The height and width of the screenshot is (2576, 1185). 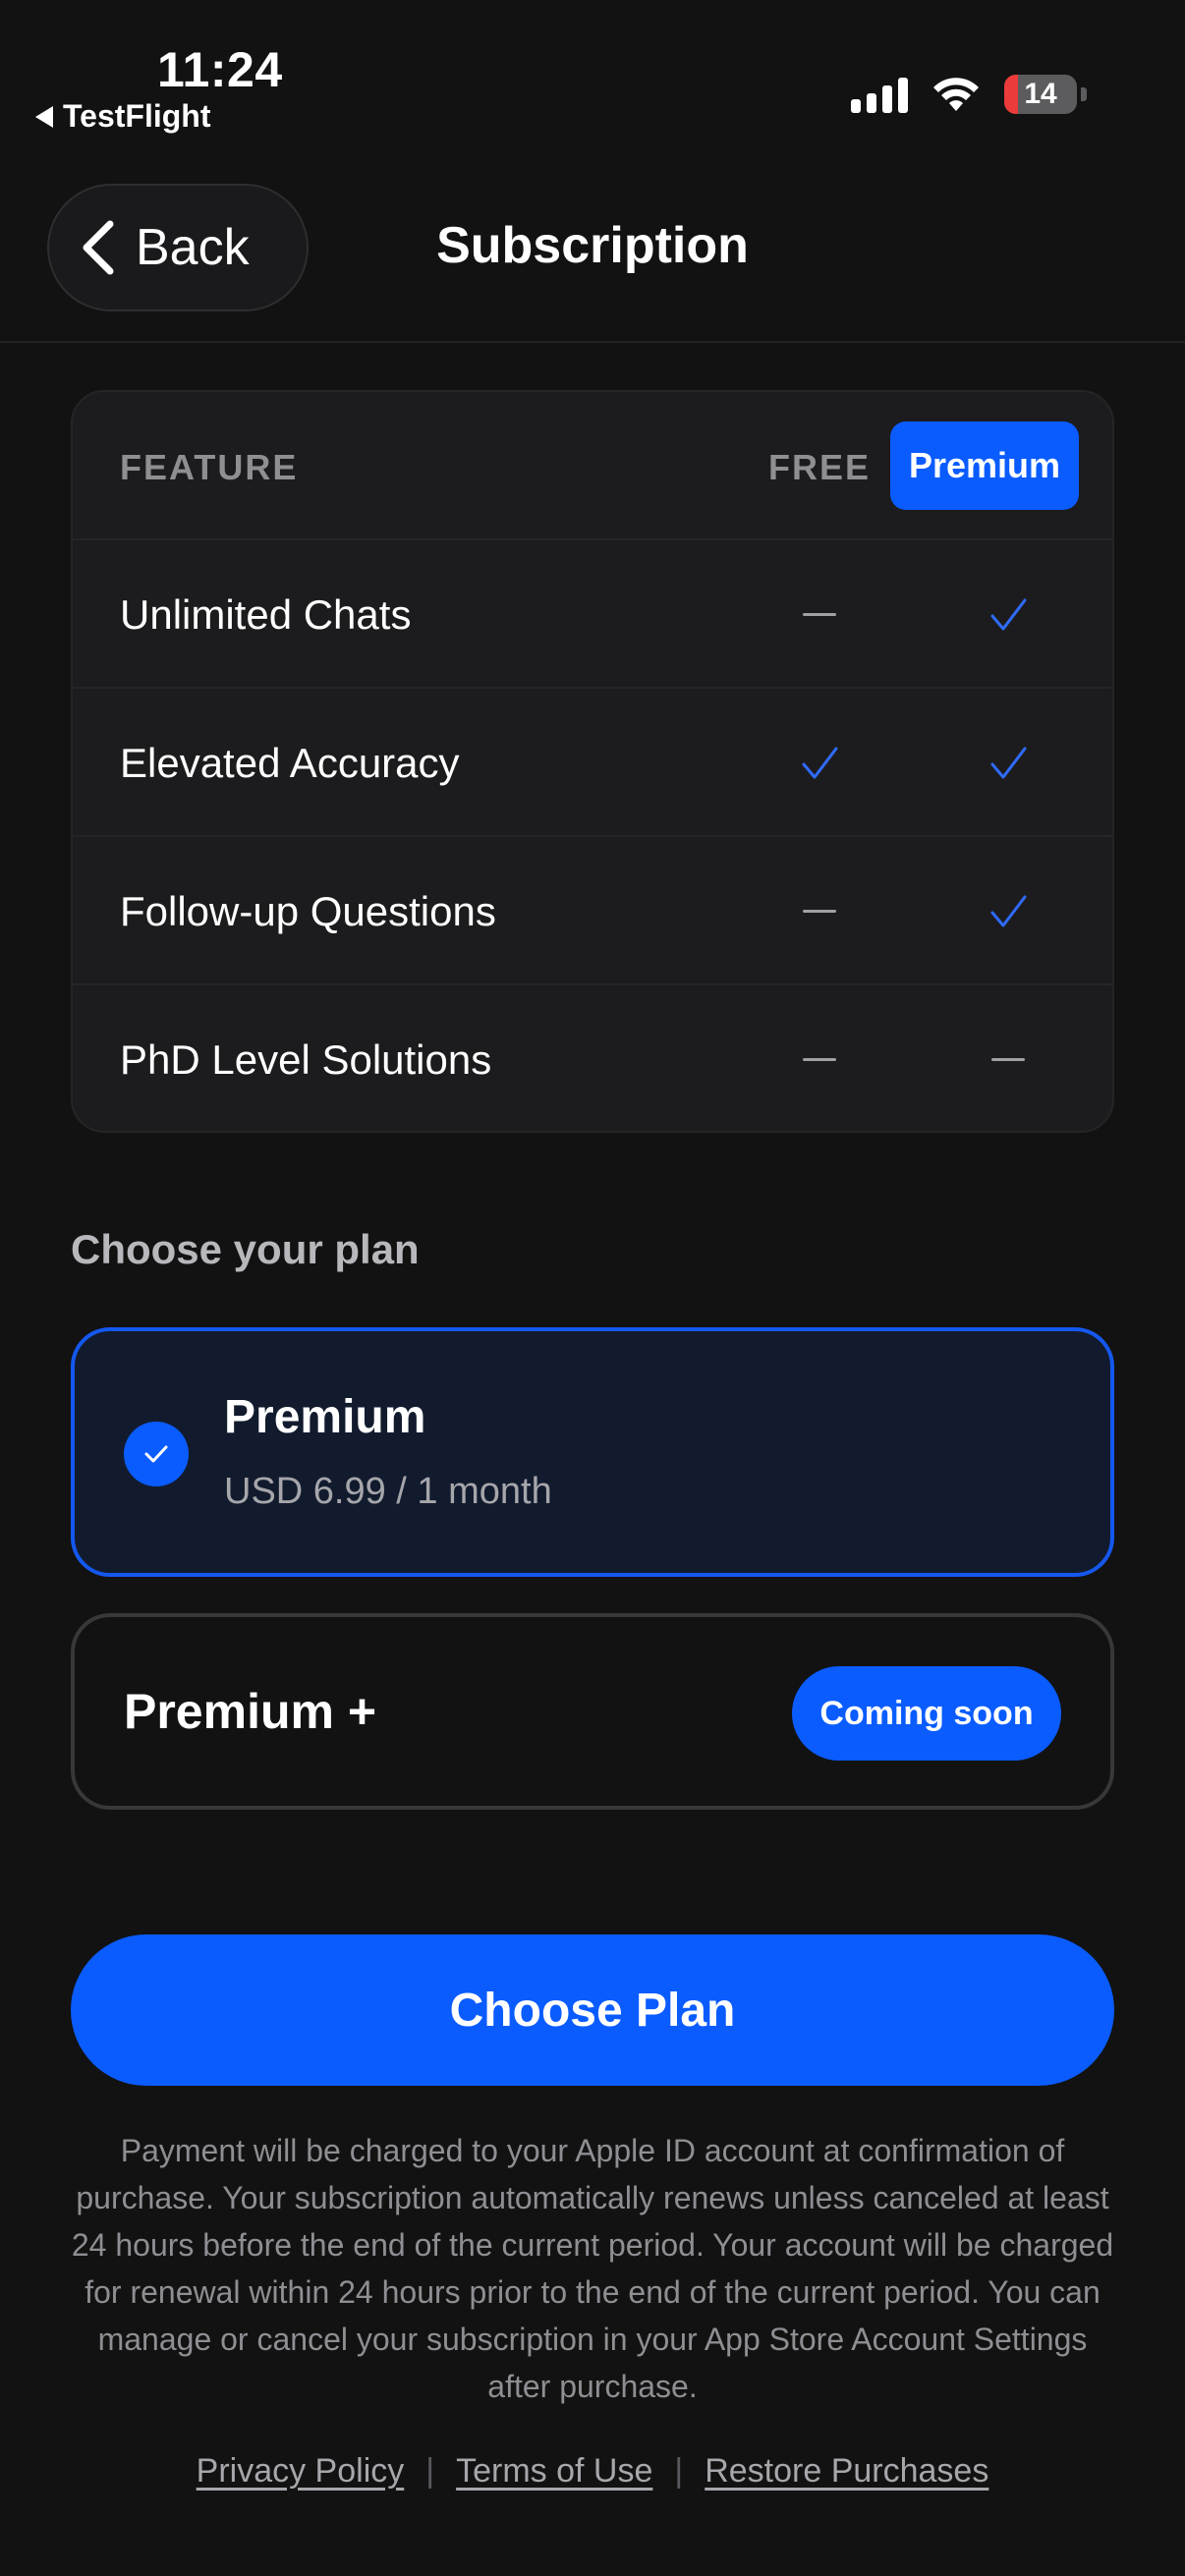 I want to click on table-header-row: FEATURE FREE Premium, so click(x=592, y=466).